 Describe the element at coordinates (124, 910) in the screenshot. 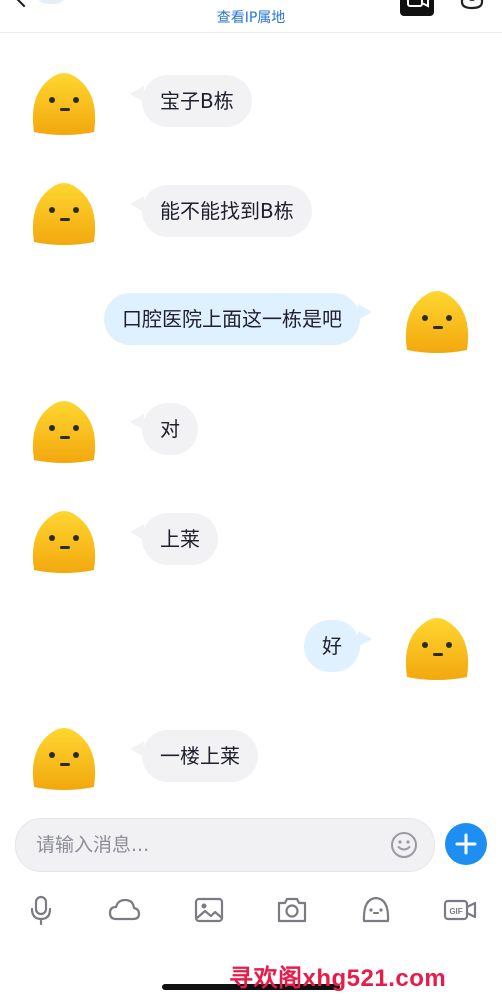

I see `cloud-icon` at that location.